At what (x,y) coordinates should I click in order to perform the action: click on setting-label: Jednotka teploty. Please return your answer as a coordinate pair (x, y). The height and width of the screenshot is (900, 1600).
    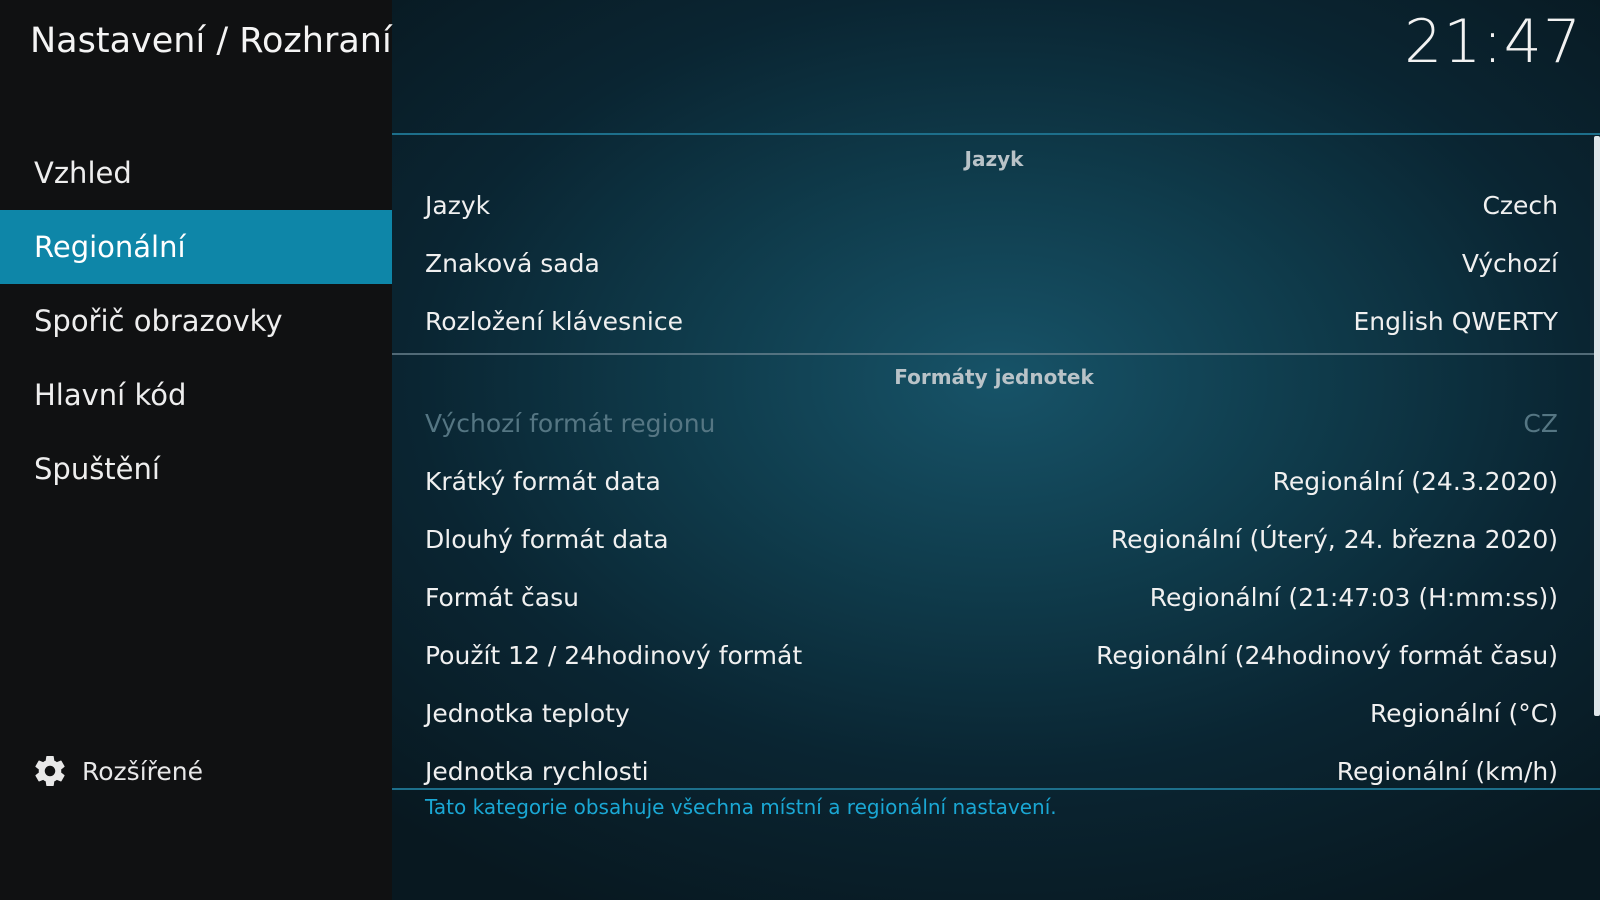
    Looking at the image, I should click on (527, 713).